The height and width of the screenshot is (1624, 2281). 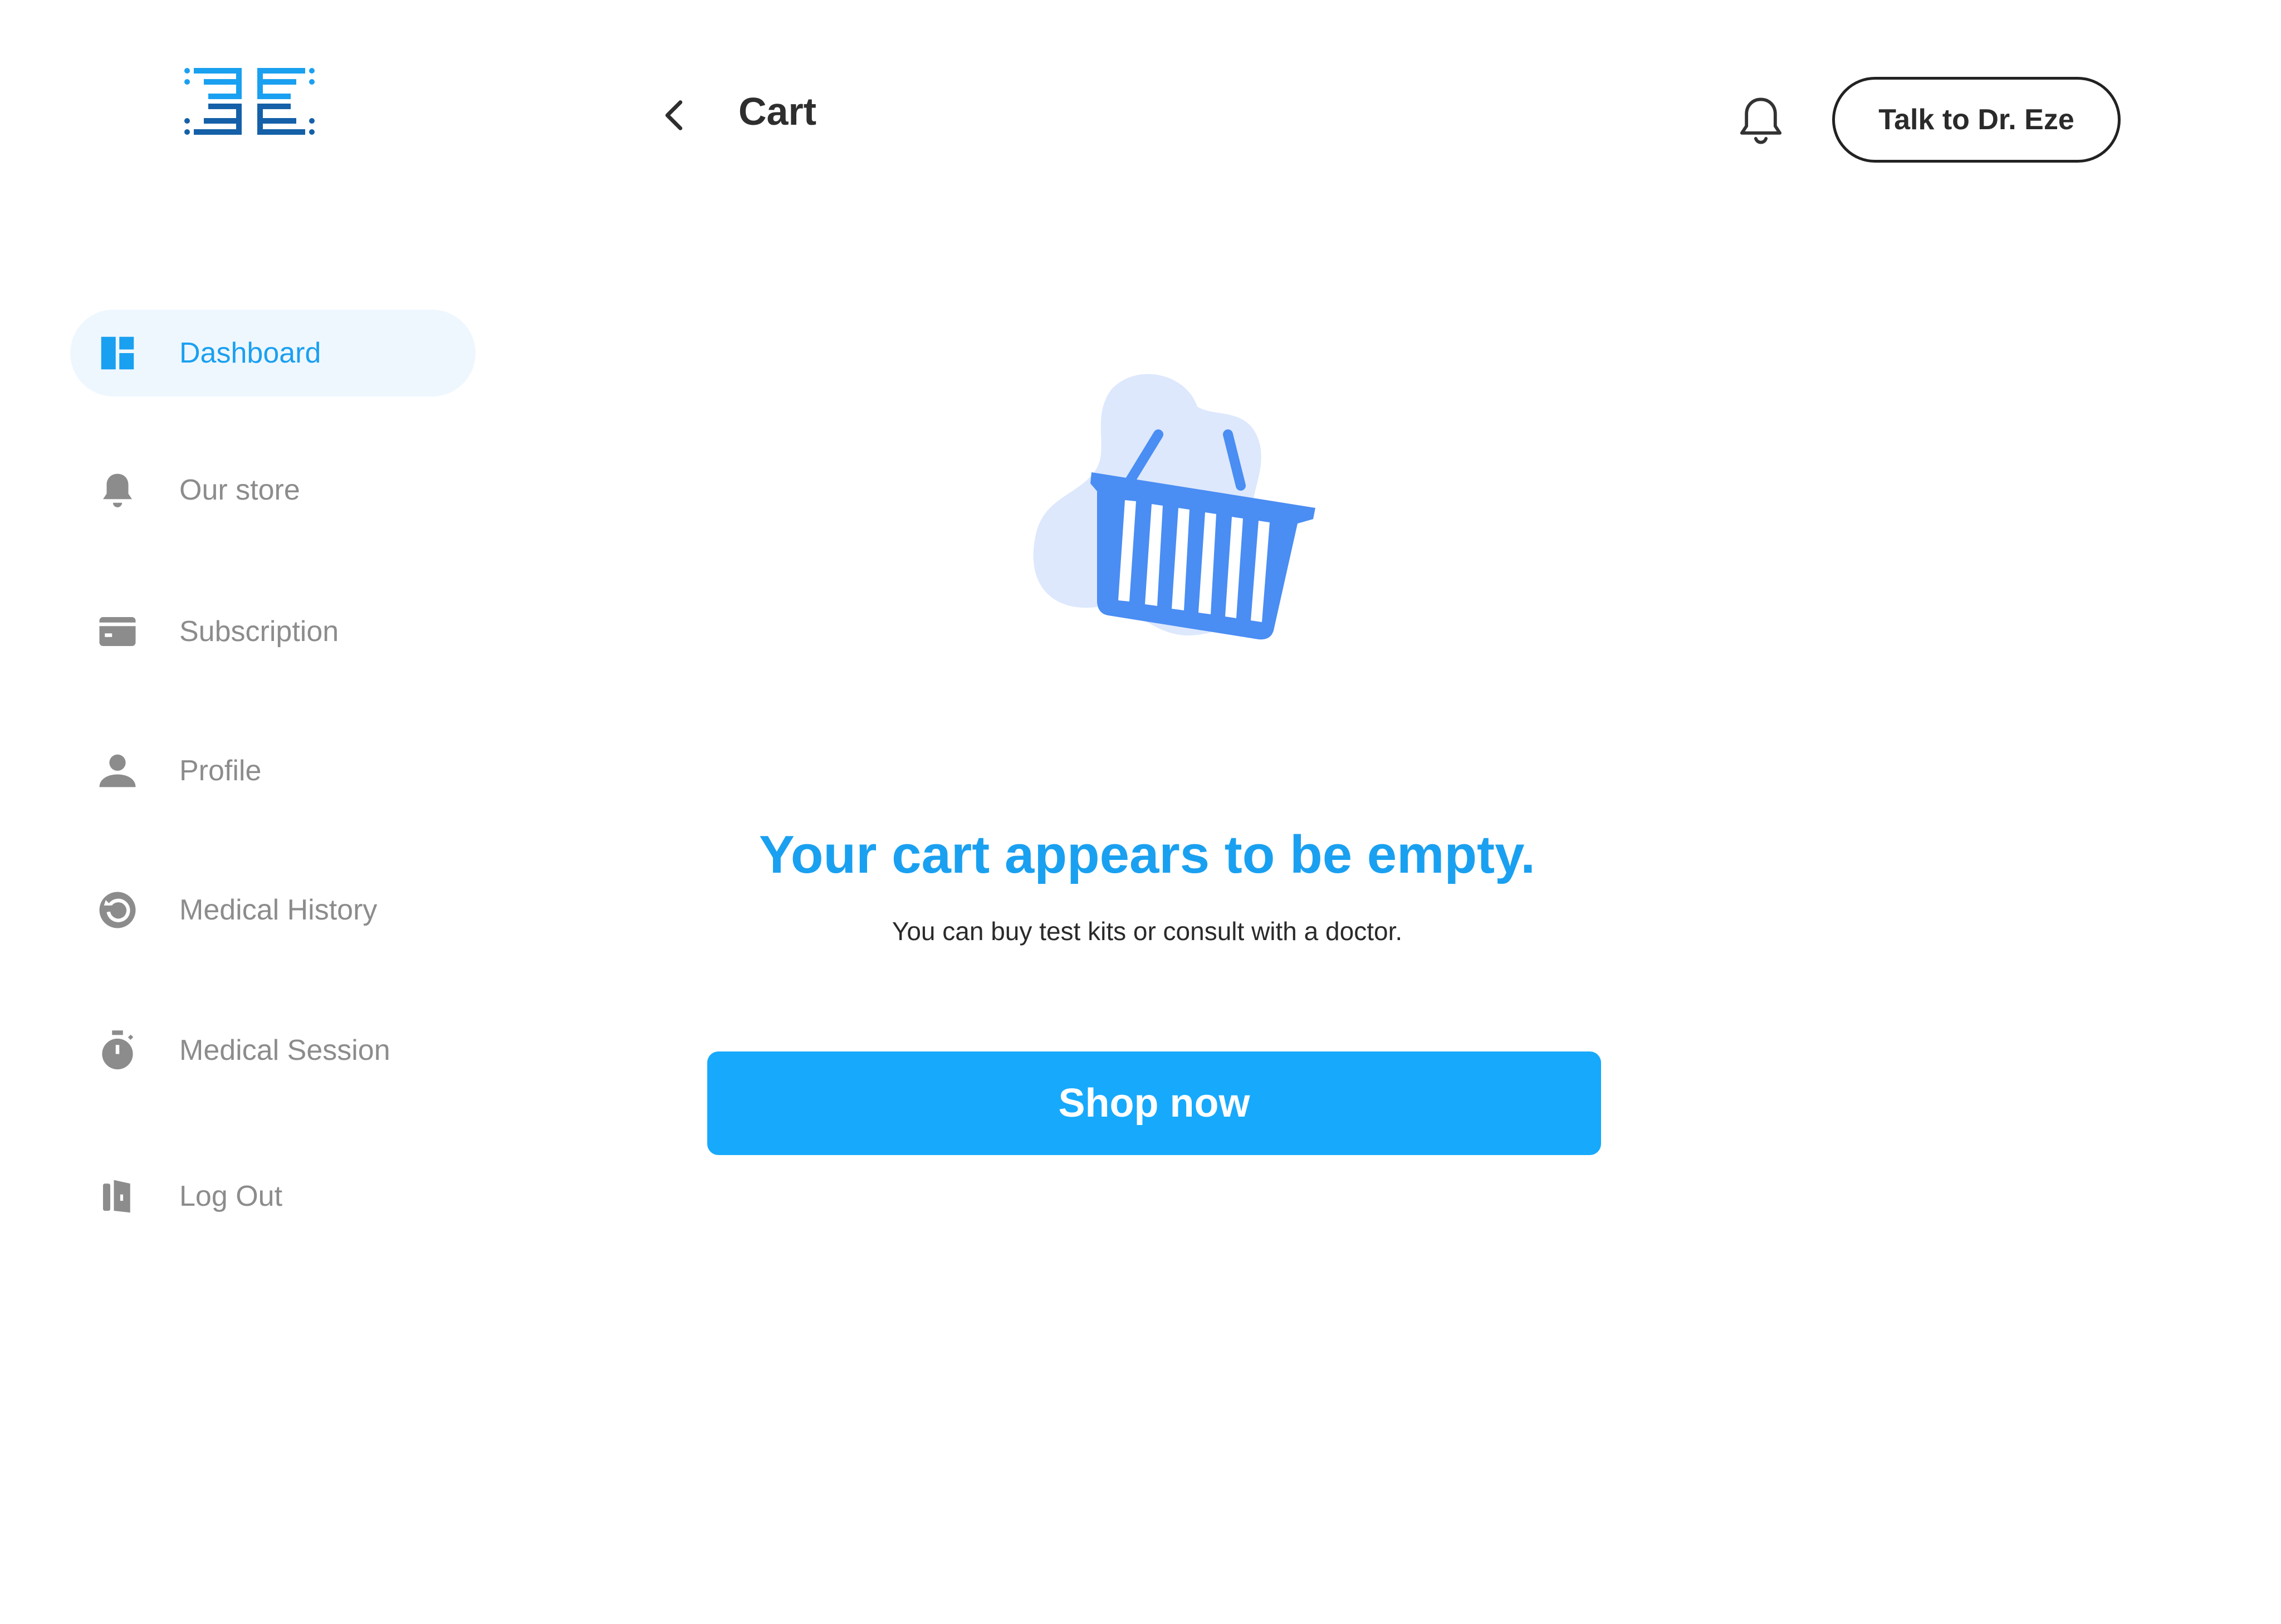 What do you see at coordinates (220, 771) in the screenshot?
I see `sidebar-item-label: Profile` at bounding box center [220, 771].